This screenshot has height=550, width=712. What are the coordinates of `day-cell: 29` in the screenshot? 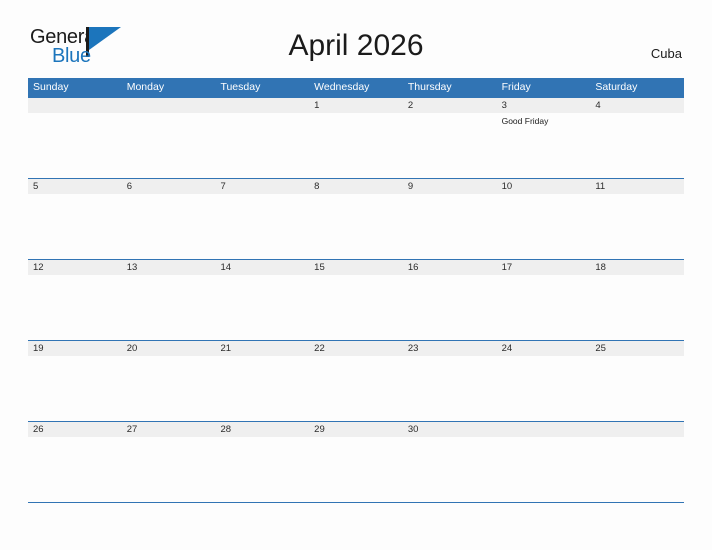 It's located at (356, 429).